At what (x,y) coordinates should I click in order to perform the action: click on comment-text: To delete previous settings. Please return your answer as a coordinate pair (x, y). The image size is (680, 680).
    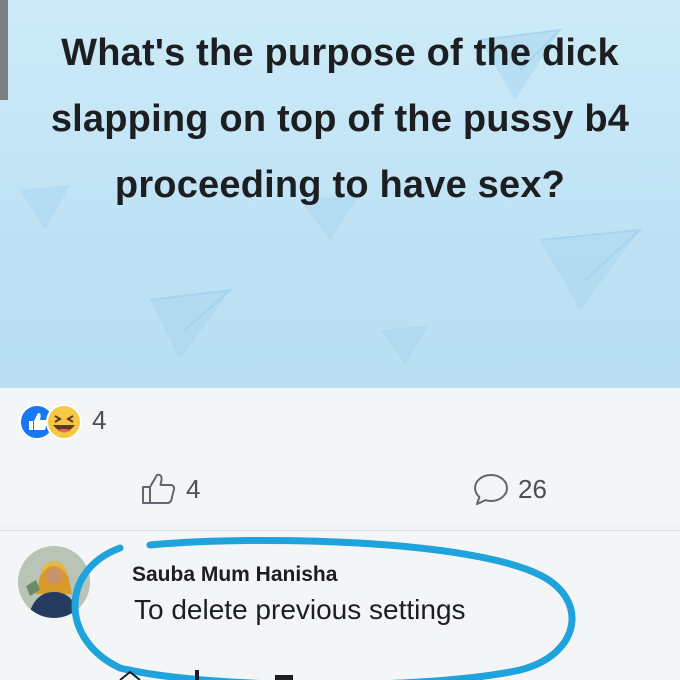
    Looking at the image, I should click on (300, 609).